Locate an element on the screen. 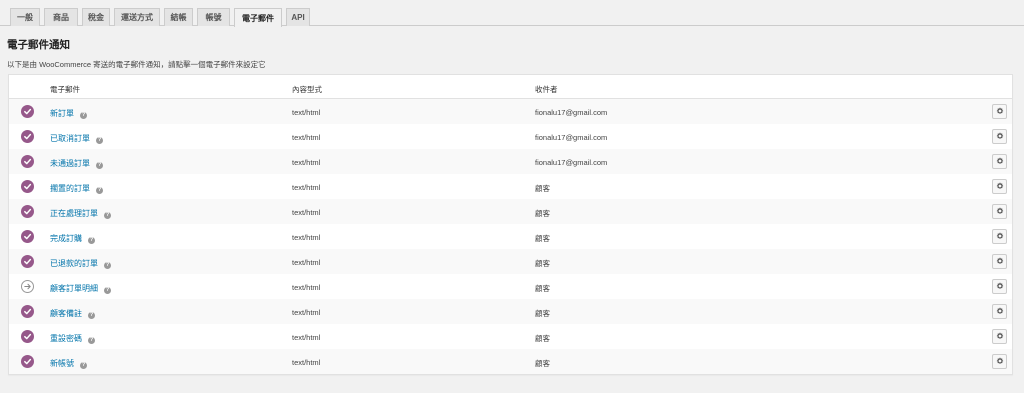  table-row: 顧客訂單明細? text/html 顧客 is located at coordinates (510, 286).